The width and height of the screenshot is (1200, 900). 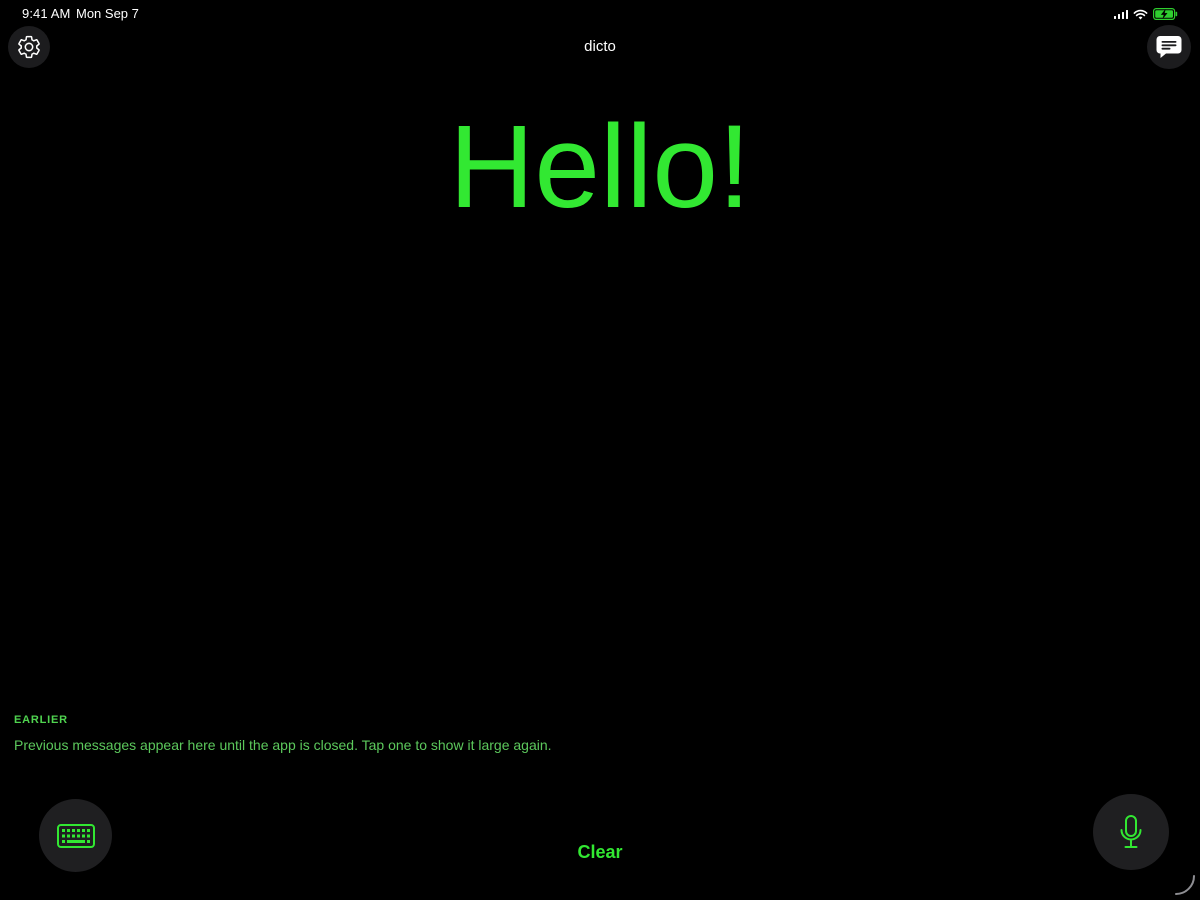 I want to click on app-title: dicto, so click(x=600, y=46).